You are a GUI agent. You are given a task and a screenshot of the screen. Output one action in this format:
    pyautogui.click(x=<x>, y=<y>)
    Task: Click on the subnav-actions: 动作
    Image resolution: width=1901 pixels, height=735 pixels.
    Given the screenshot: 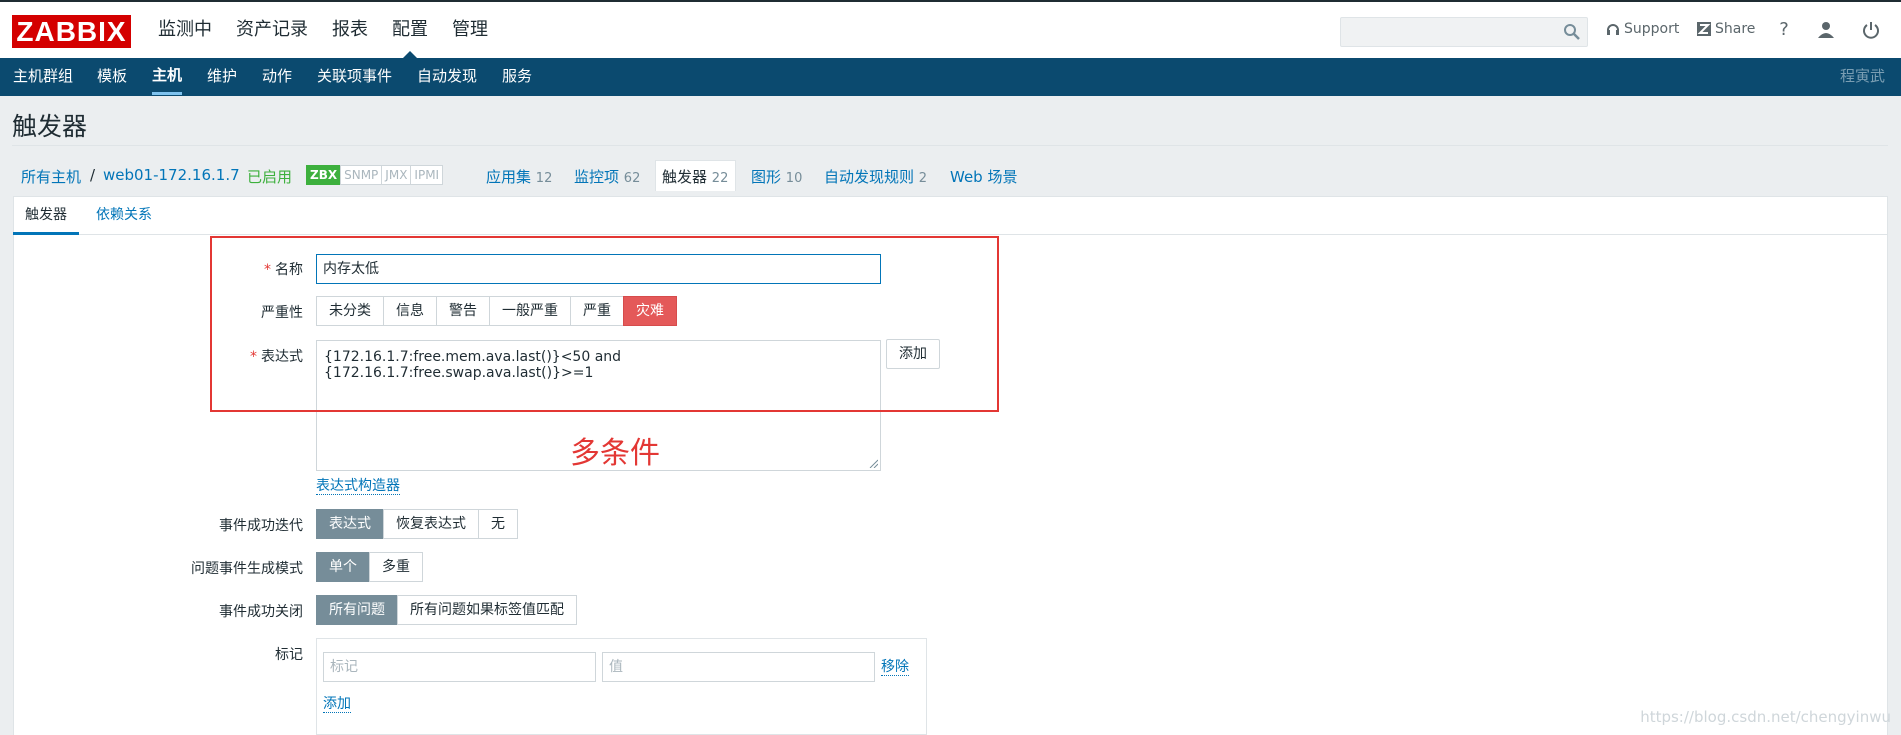 What is the action you would take?
    pyautogui.click(x=277, y=76)
    